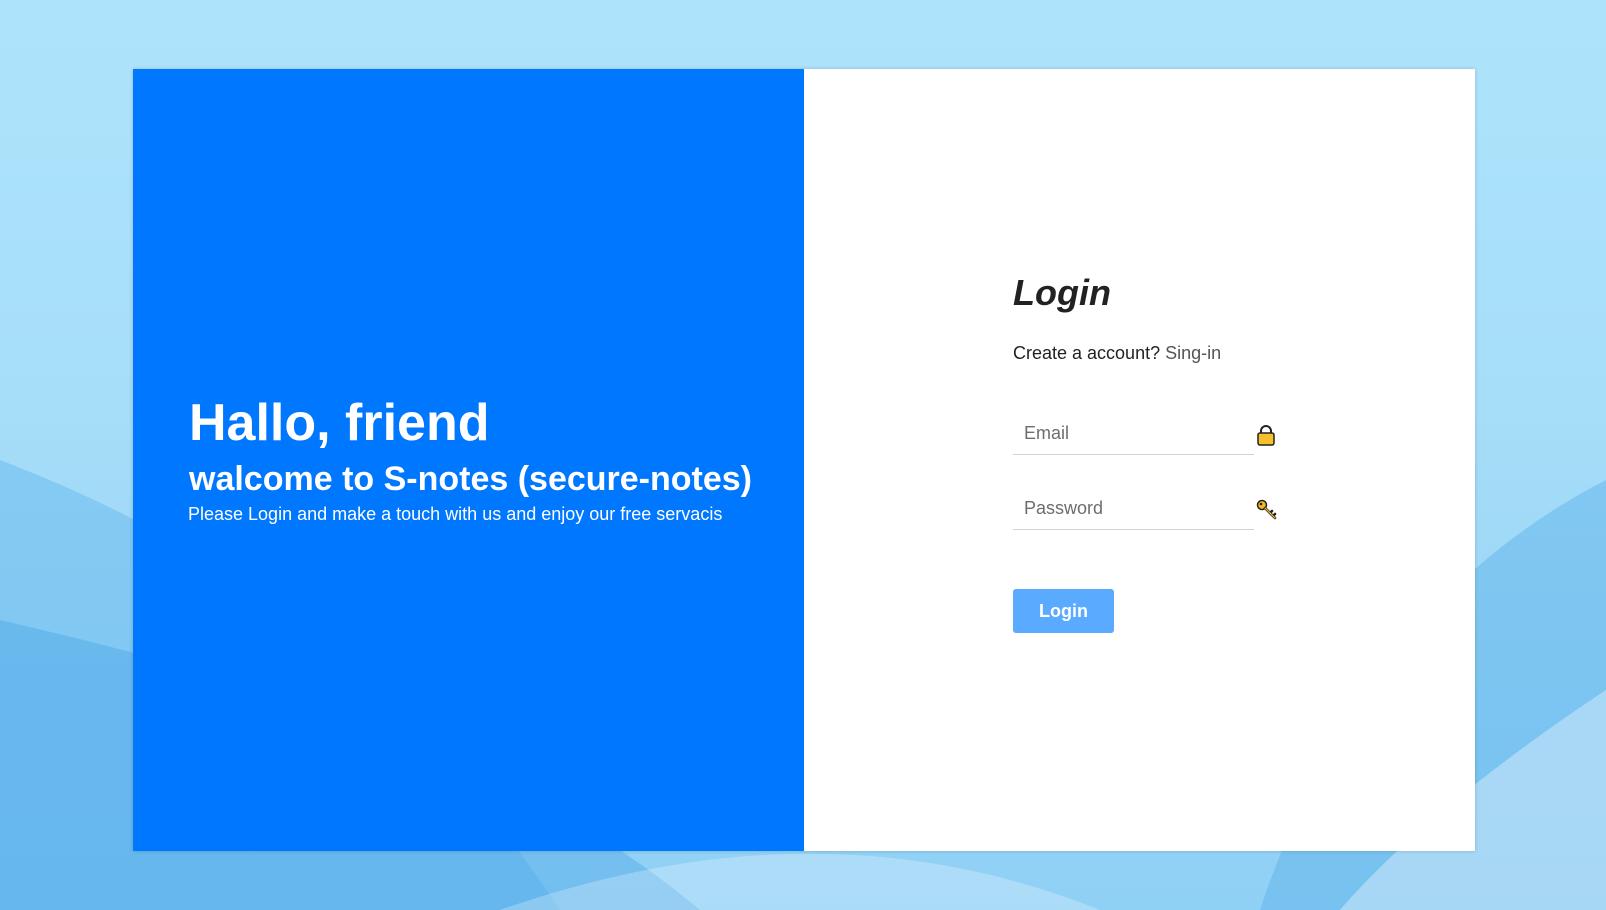  I want to click on password-field, so click(1123, 508).